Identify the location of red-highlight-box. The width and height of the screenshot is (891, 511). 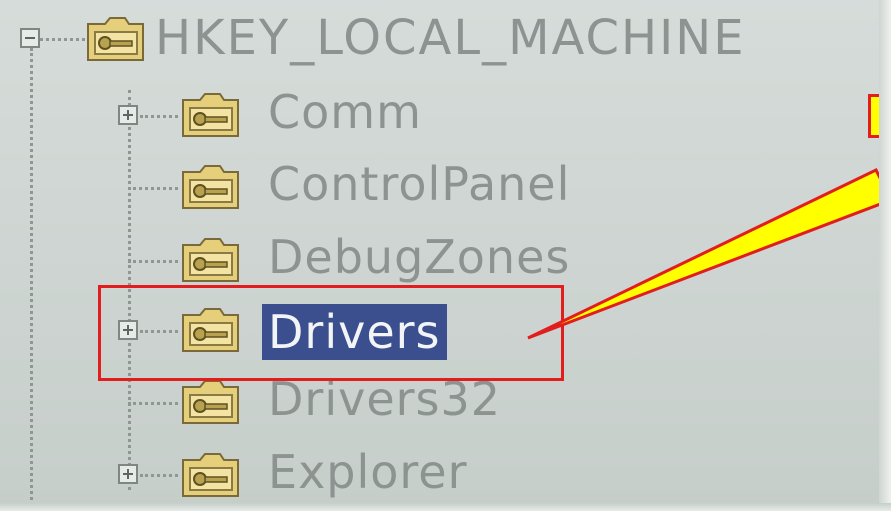
(331, 333).